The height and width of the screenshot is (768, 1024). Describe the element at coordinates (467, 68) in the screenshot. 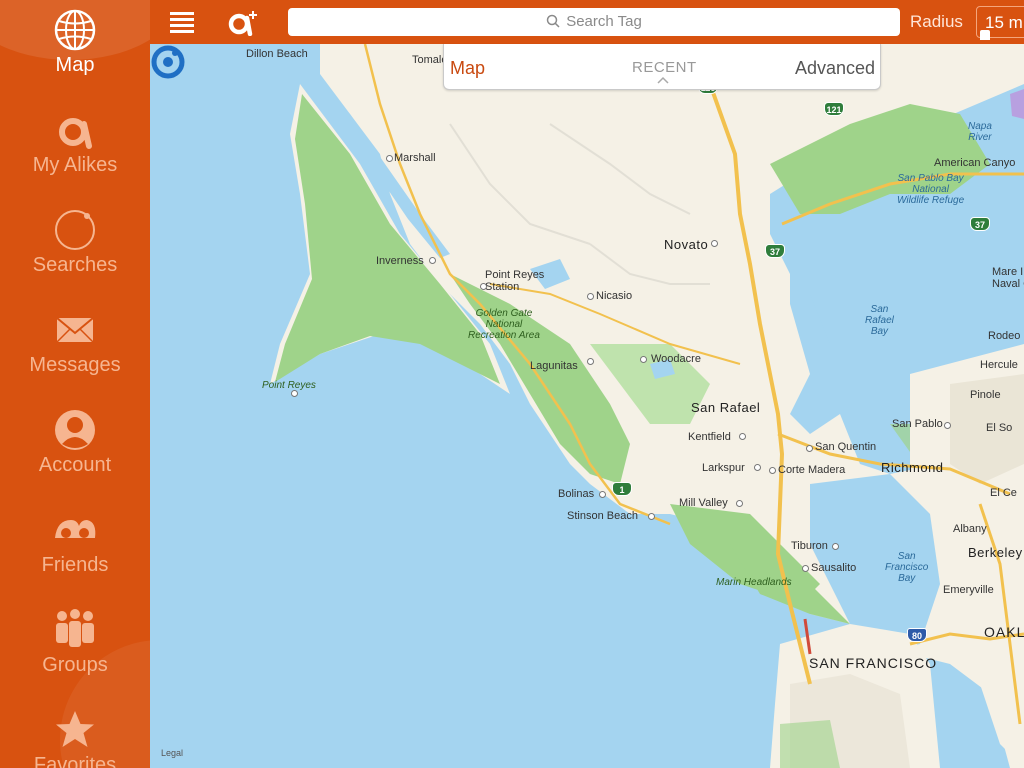

I see `tab-map: Map` at that location.